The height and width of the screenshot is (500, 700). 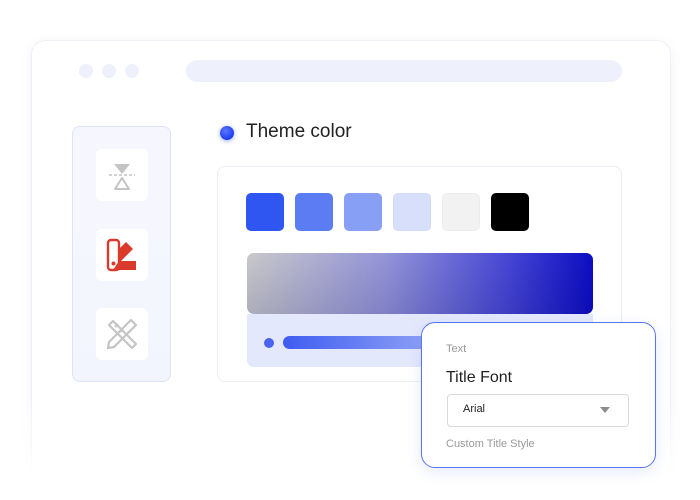 I want to click on tool-text-baseline, so click(x=122, y=175).